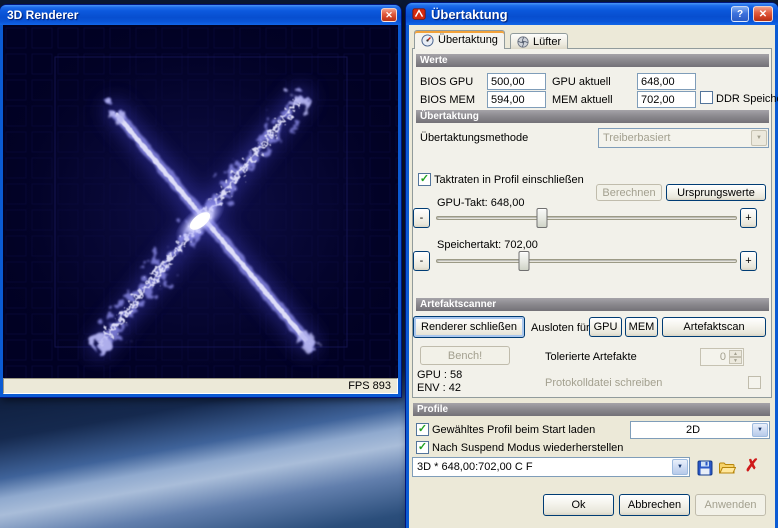  I want to click on taktraten-label: Taktraten in Profil einschließen, so click(509, 180).